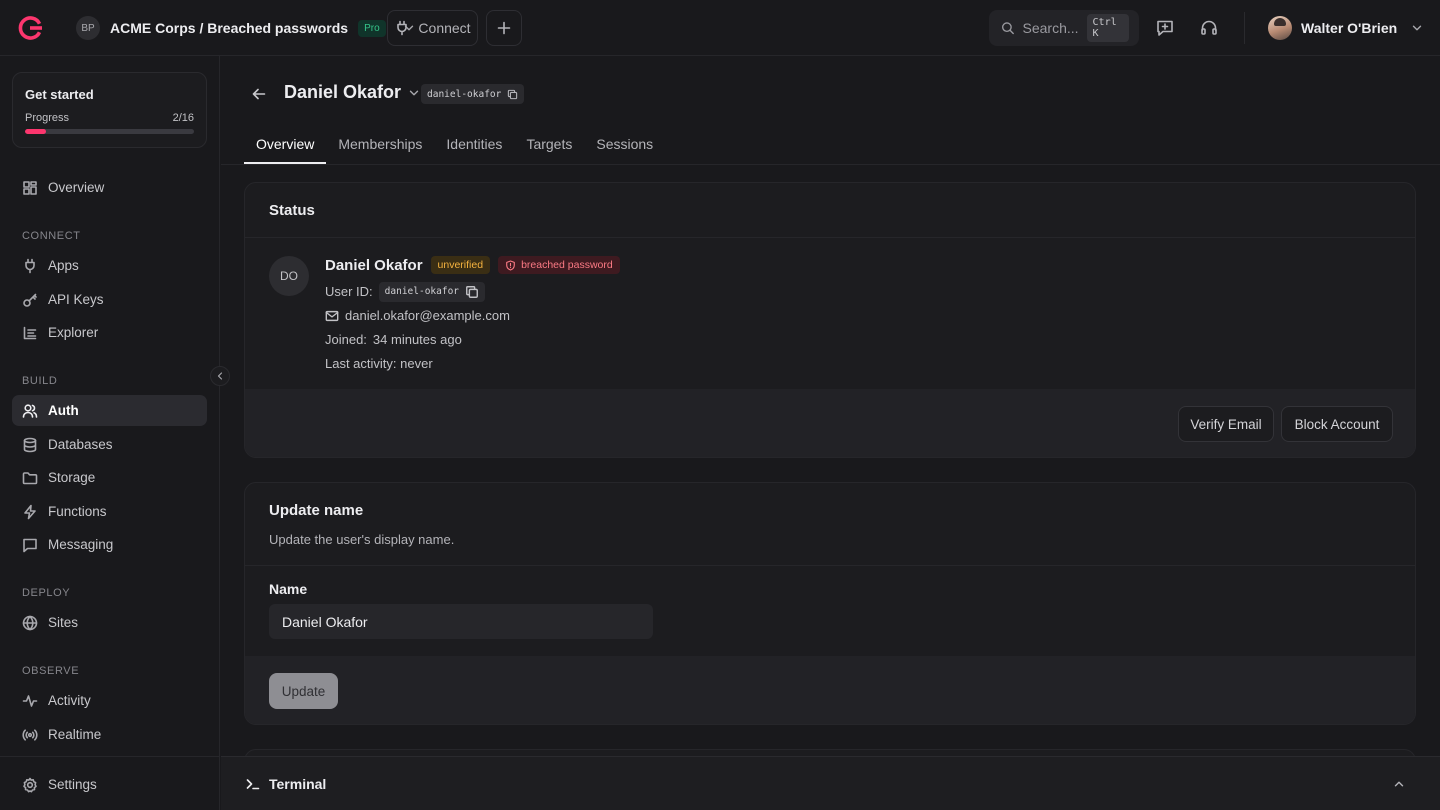 The height and width of the screenshot is (810, 1440). What do you see at coordinates (346, 339) in the screenshot?
I see `joined-label: Joined:` at bounding box center [346, 339].